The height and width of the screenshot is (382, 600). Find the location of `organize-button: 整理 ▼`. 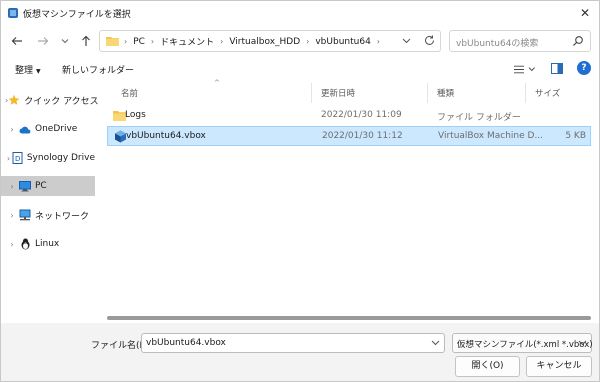

organize-button: 整理 ▼ is located at coordinates (28, 69).